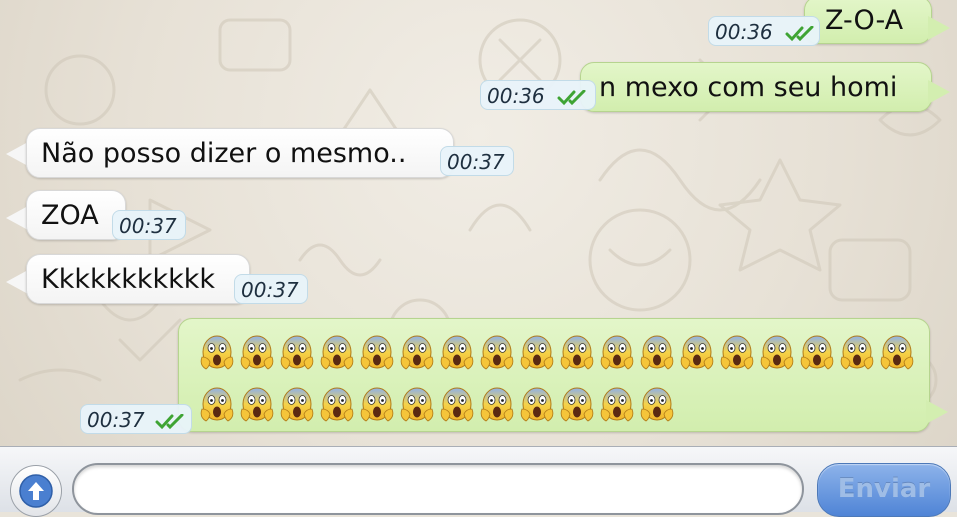 The height and width of the screenshot is (517, 957). I want to click on message-bubble-outgoing: Z-O-A, so click(868, 22).